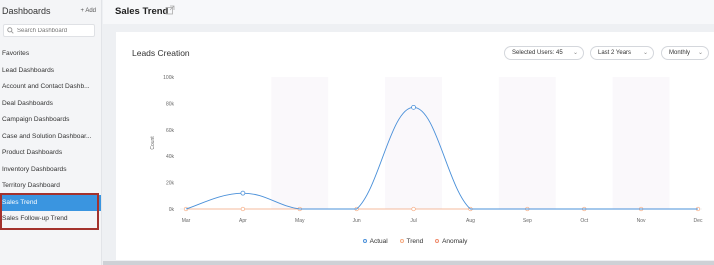  I want to click on chart-legend: Actual Trend Anomaly, so click(415, 241).